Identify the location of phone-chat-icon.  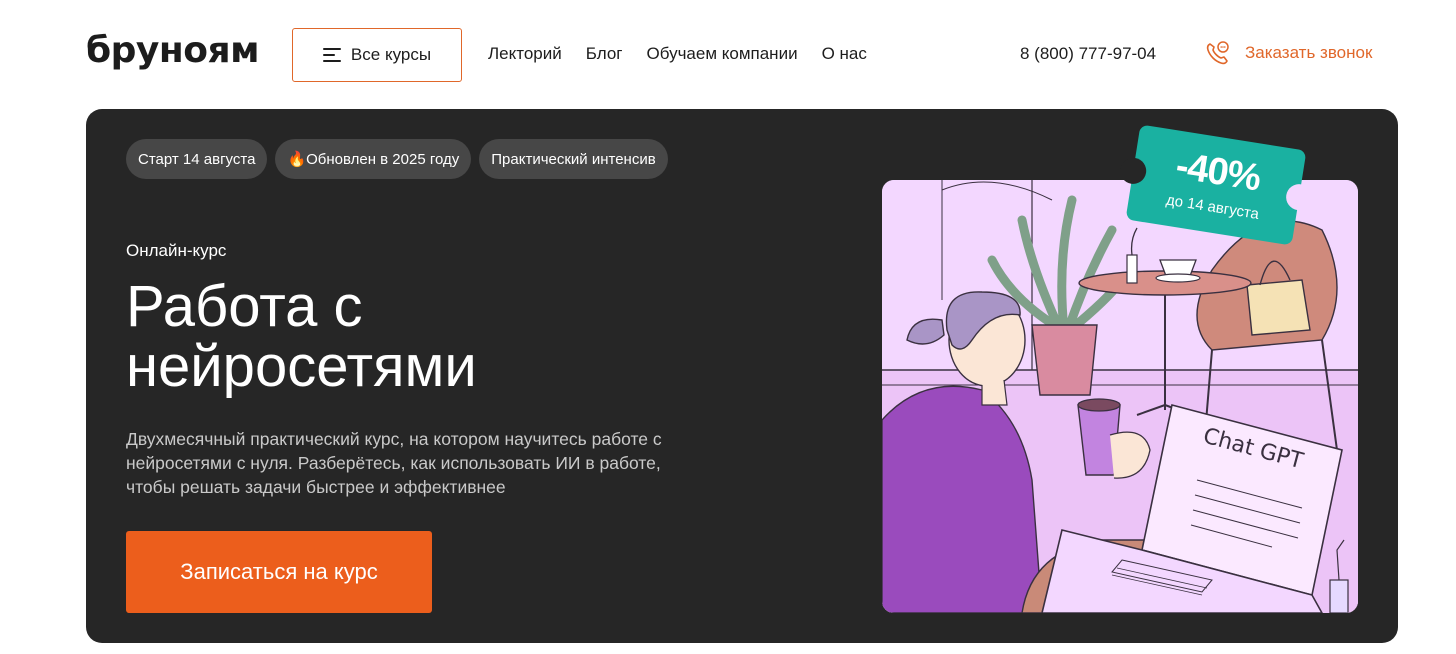
(1218, 53).